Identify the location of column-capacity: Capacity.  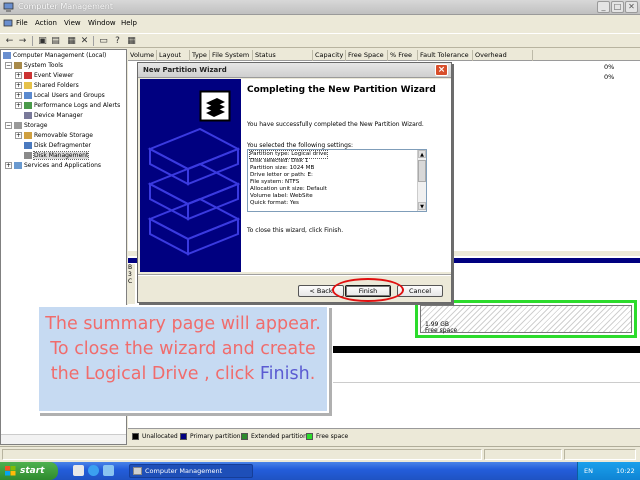
(329, 55).